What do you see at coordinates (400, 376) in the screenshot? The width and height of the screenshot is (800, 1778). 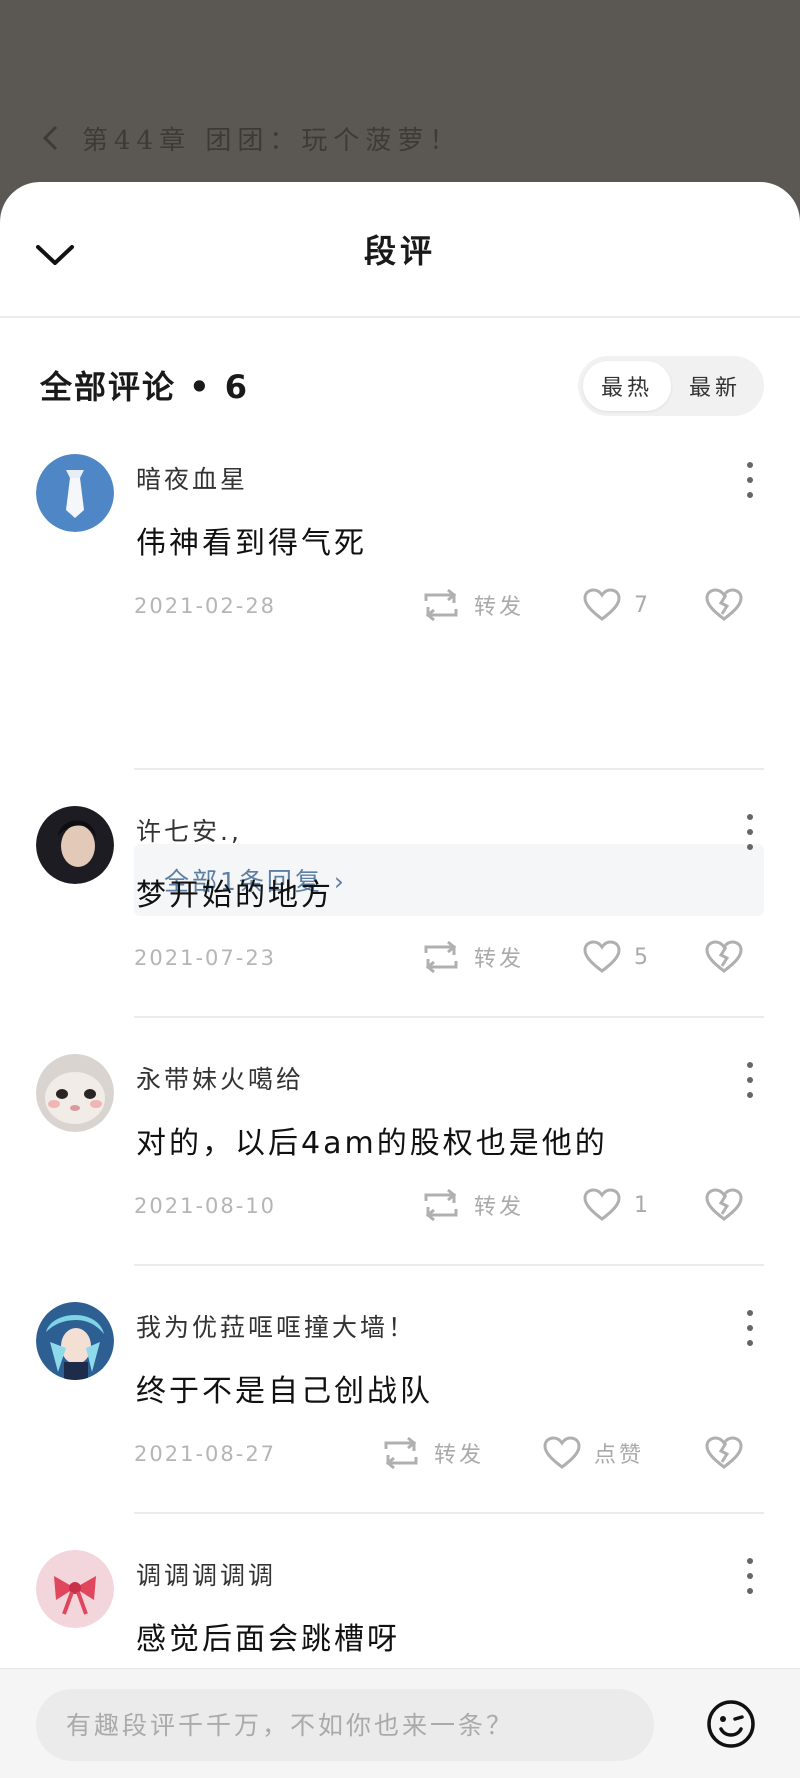 I see `comments-list-header: 全部评论 • 6 最热 最新` at bounding box center [400, 376].